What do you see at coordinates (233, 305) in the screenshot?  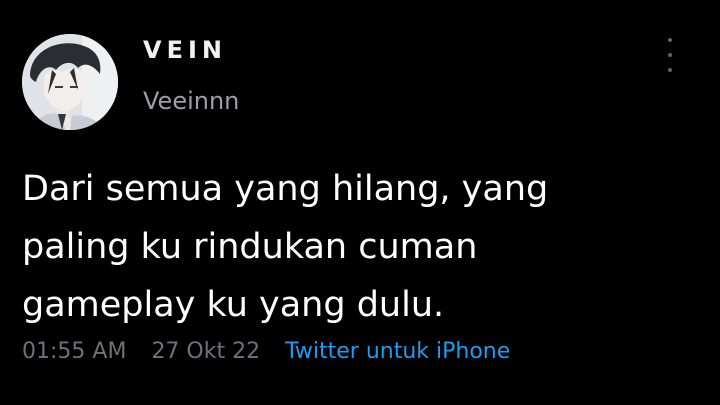 I see `tweet-line: gameplay ku yang dulu.` at bounding box center [233, 305].